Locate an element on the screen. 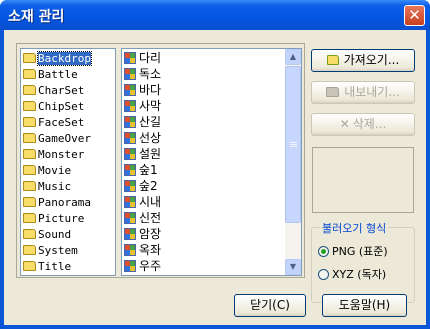 The image size is (430, 329). file-list-scrollbar: ▲ ▼ is located at coordinates (293, 162).